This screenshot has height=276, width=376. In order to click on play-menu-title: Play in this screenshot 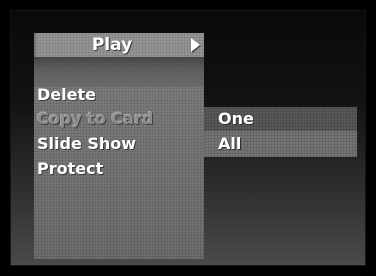, I will do `click(112, 45)`.